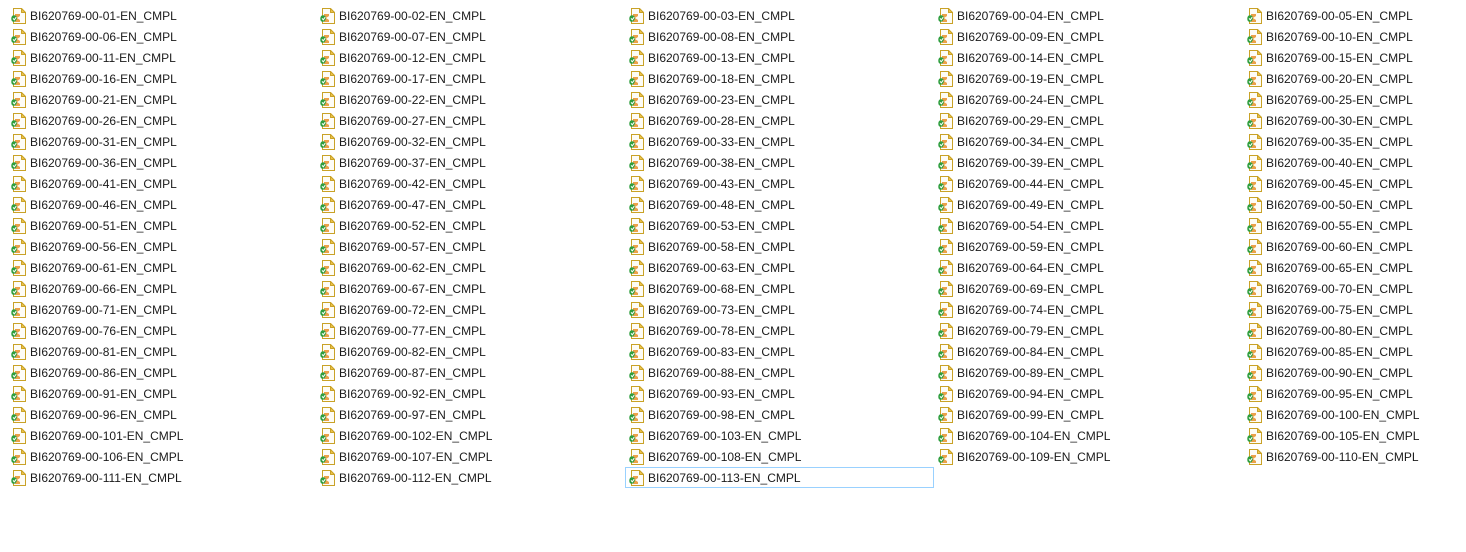 This screenshot has height=552, width=1466. Describe the element at coordinates (1088, 183) in the screenshot. I see `file-item: BI620769-00-44-EN_CMPL` at that location.